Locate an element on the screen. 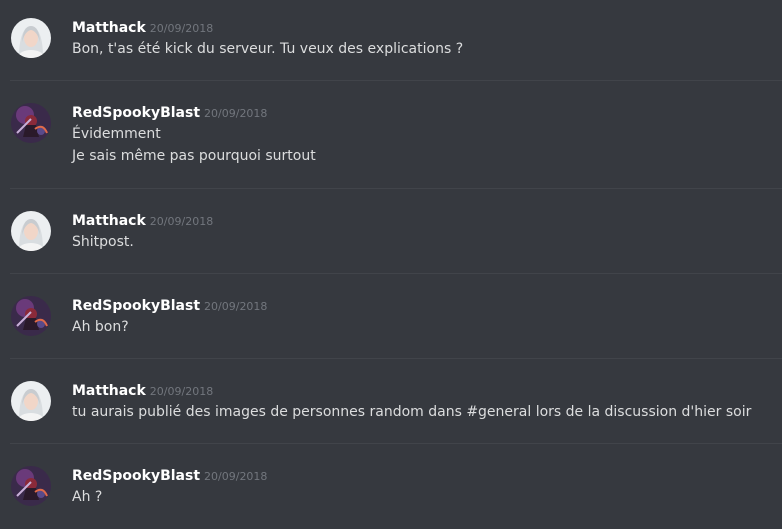 The height and width of the screenshot is (529, 782). message-text: Évidemment is located at coordinates (116, 134).